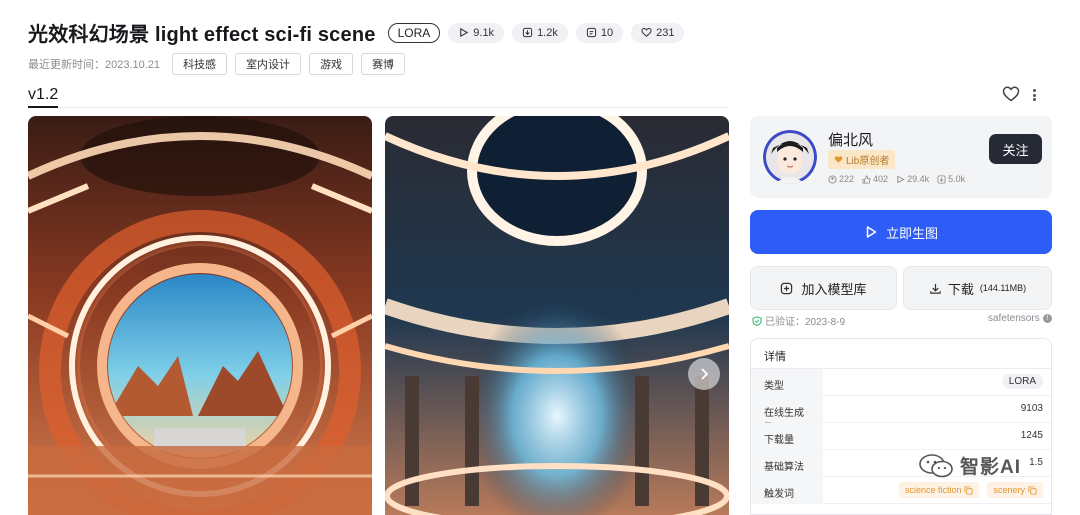 This screenshot has width=1080, height=515. I want to click on wechat-logo-icon, so click(936, 465).